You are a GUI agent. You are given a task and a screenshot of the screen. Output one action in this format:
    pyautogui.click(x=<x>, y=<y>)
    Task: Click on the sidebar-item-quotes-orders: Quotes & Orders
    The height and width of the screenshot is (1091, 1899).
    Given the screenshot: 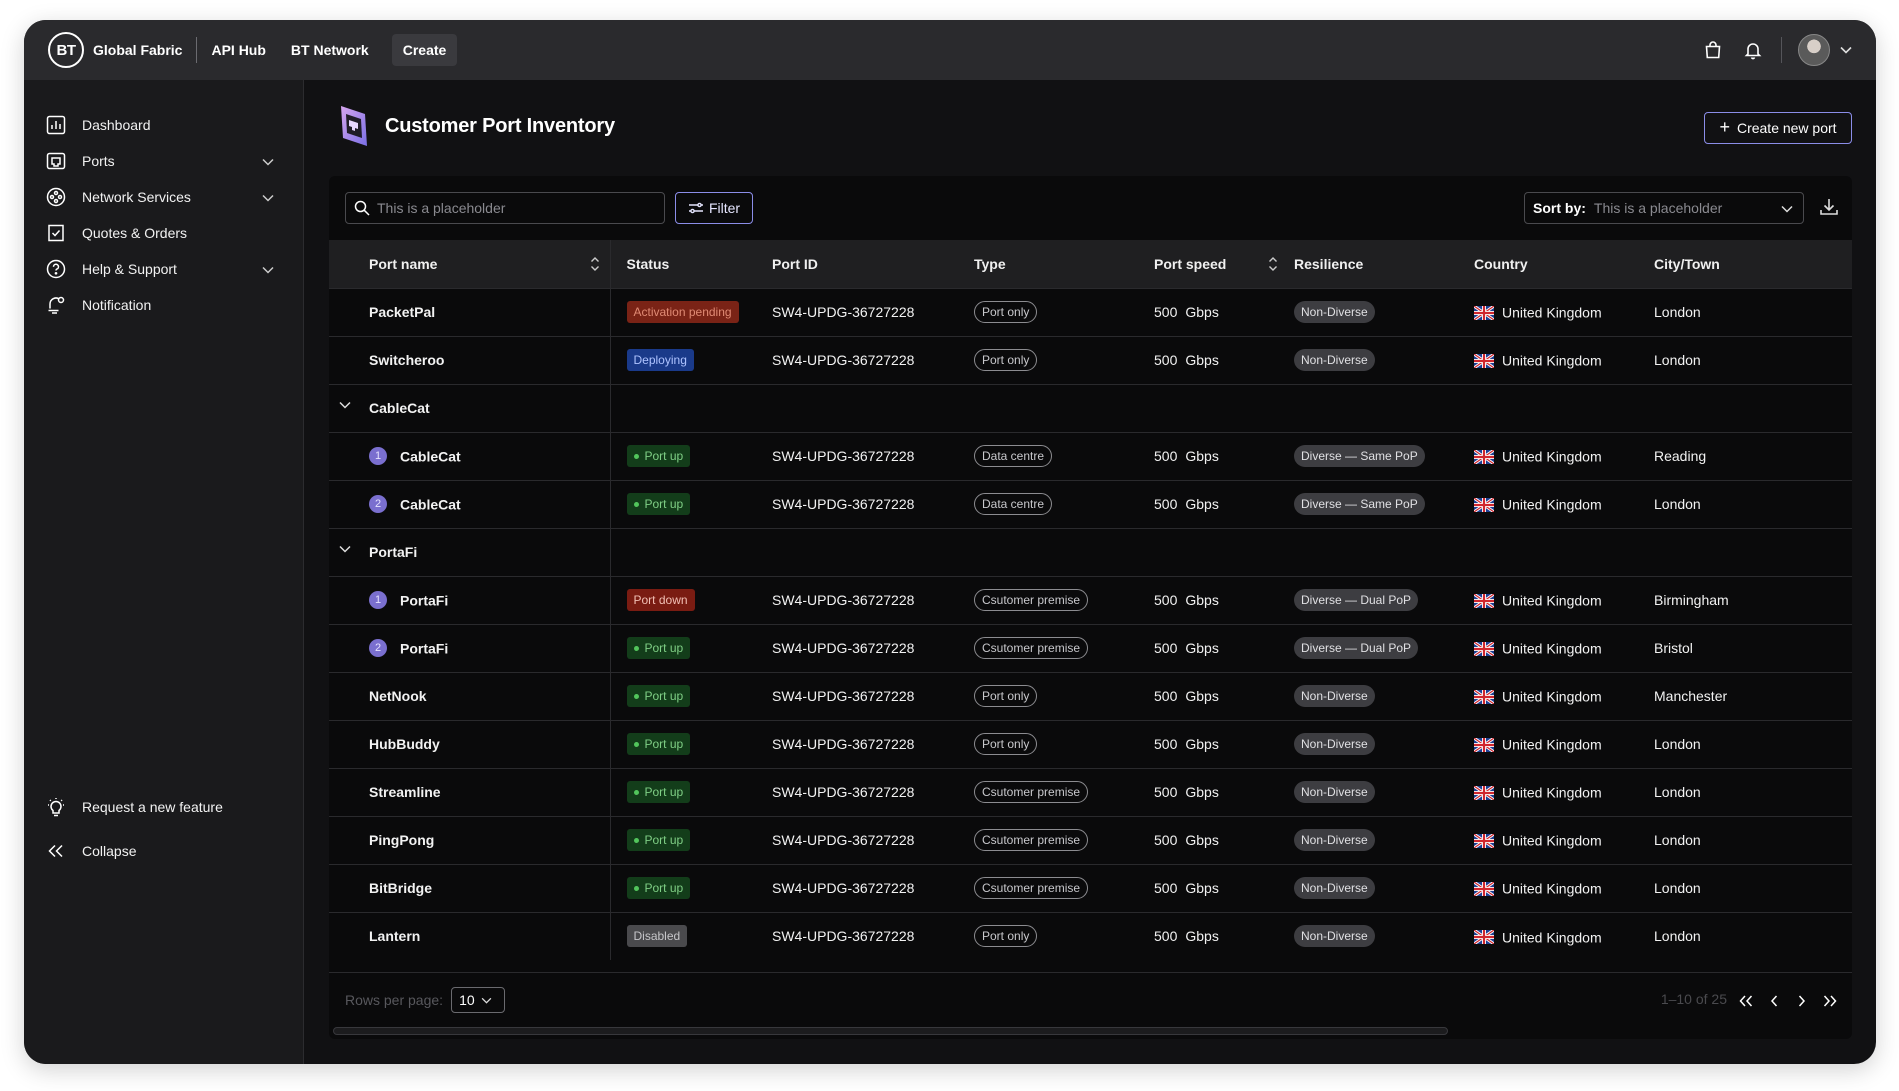 What is the action you would take?
    pyautogui.click(x=160, y=233)
    